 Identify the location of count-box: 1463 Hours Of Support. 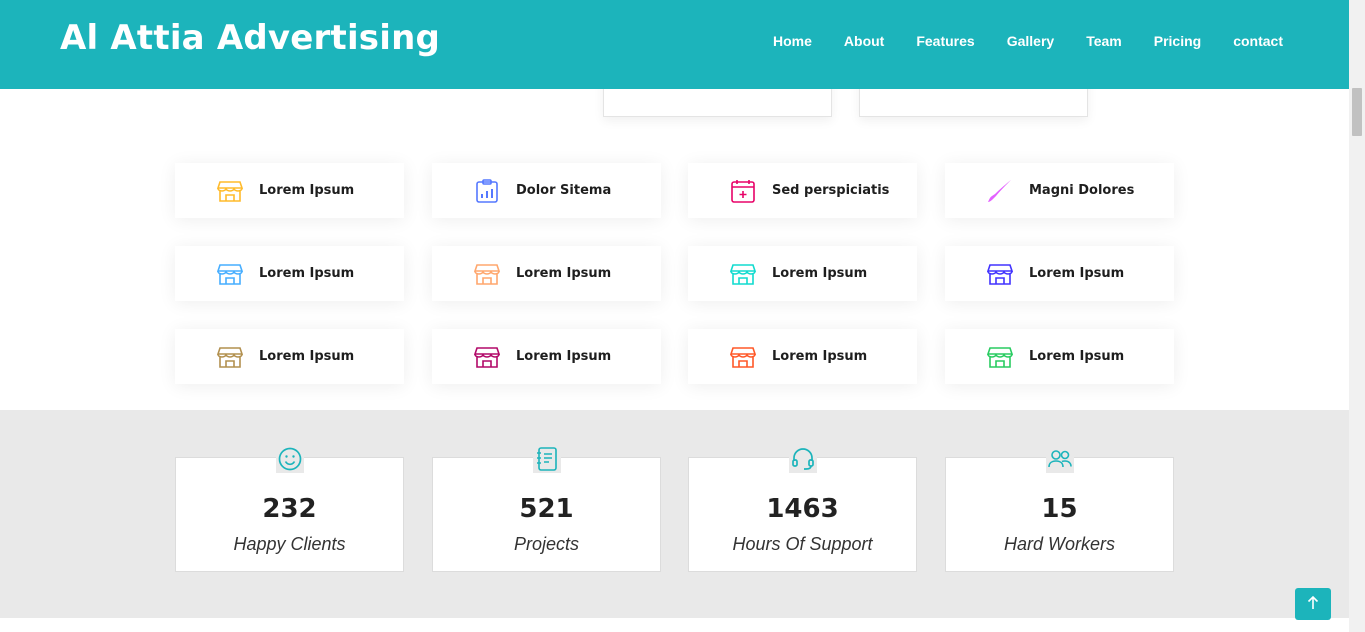
(802, 508).